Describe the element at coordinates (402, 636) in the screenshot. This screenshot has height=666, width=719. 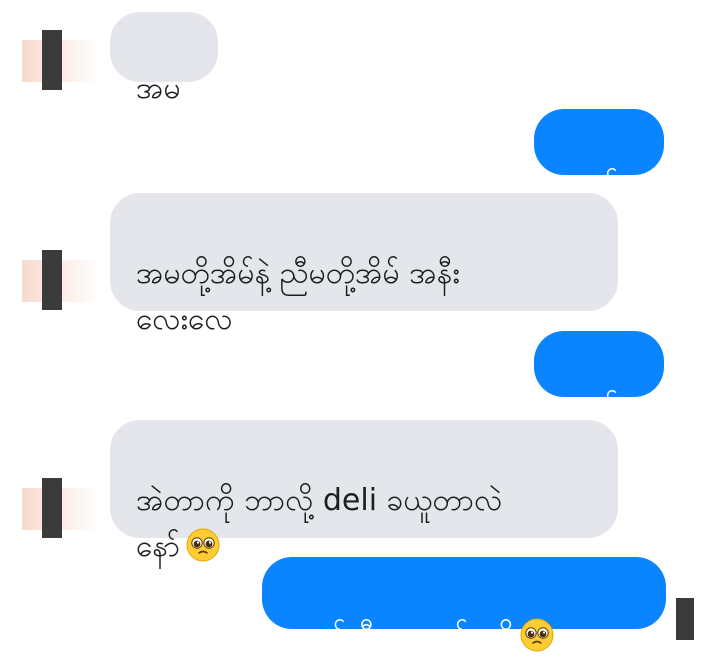
I see `message-text: ဘော်လီ ထ ဝတ်ရလို့` at that location.